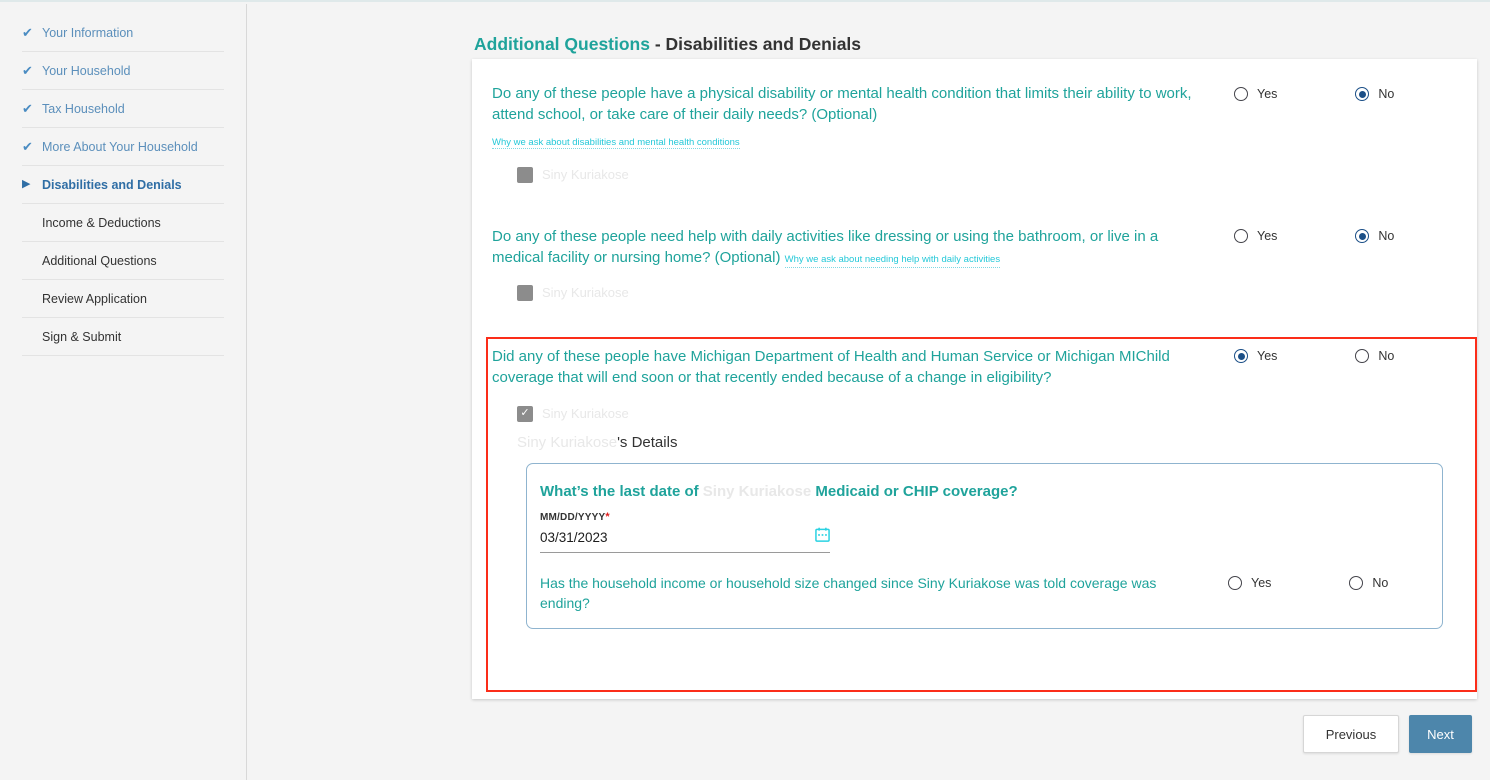 Image resolution: width=1490 pixels, height=780 pixels. I want to click on date-format-label: MM/DD/YYYY, so click(573, 517).